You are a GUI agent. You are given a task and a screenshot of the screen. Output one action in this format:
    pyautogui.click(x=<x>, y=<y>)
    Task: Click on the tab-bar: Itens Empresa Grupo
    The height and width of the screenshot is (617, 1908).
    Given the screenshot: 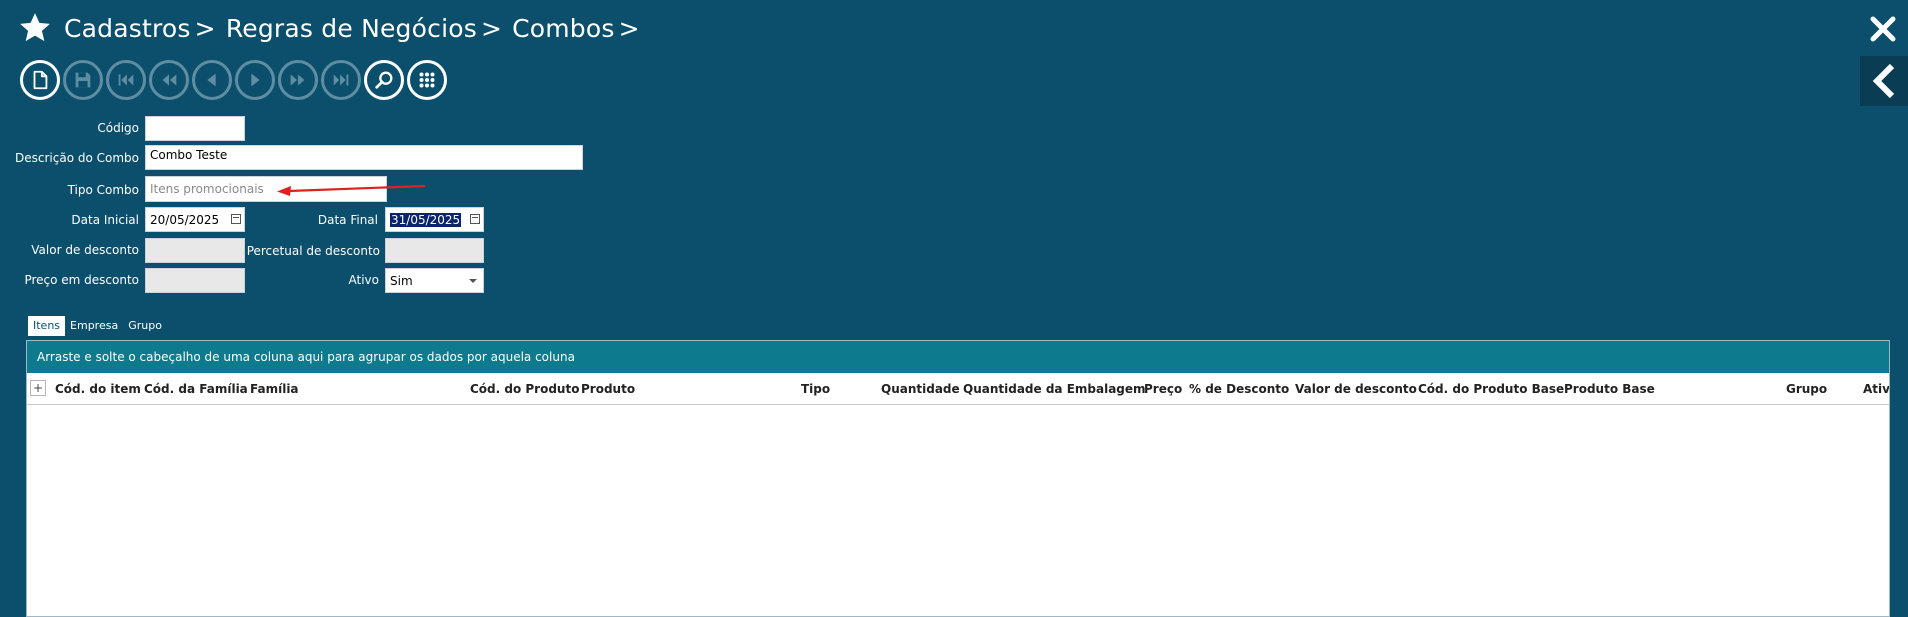 What is the action you would take?
    pyautogui.click(x=97, y=326)
    